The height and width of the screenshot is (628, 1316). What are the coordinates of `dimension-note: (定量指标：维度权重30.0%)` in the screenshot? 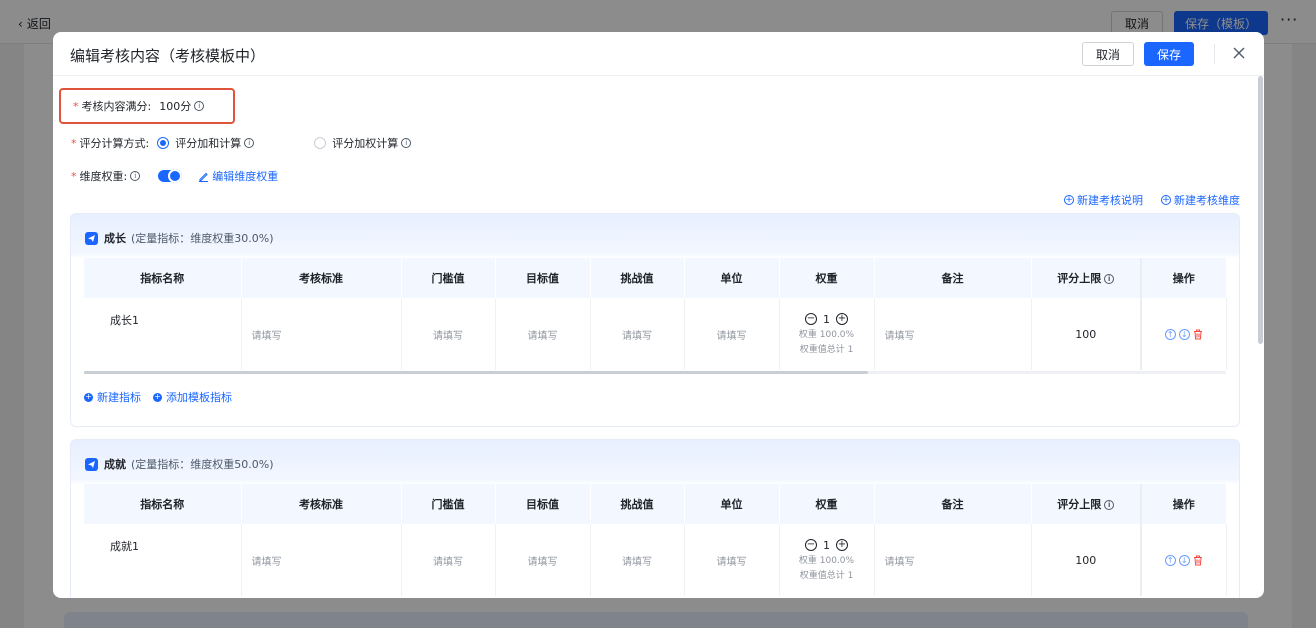 It's located at (202, 238).